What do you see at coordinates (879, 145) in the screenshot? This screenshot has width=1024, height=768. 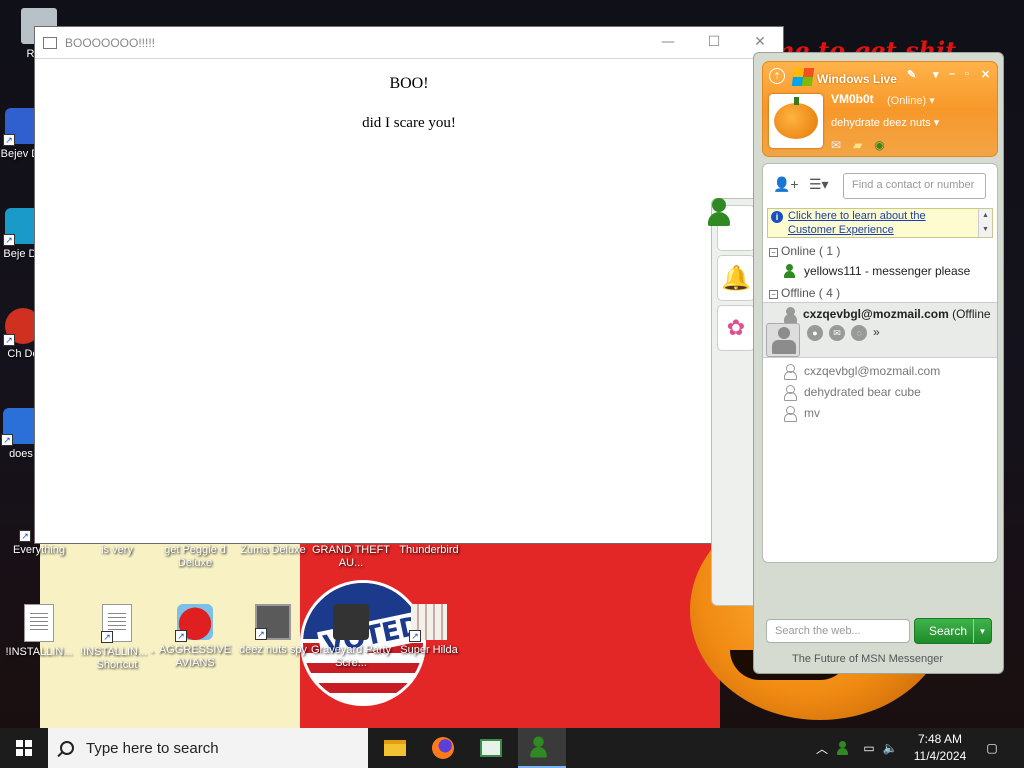 I see `globe-icon: ◉` at bounding box center [879, 145].